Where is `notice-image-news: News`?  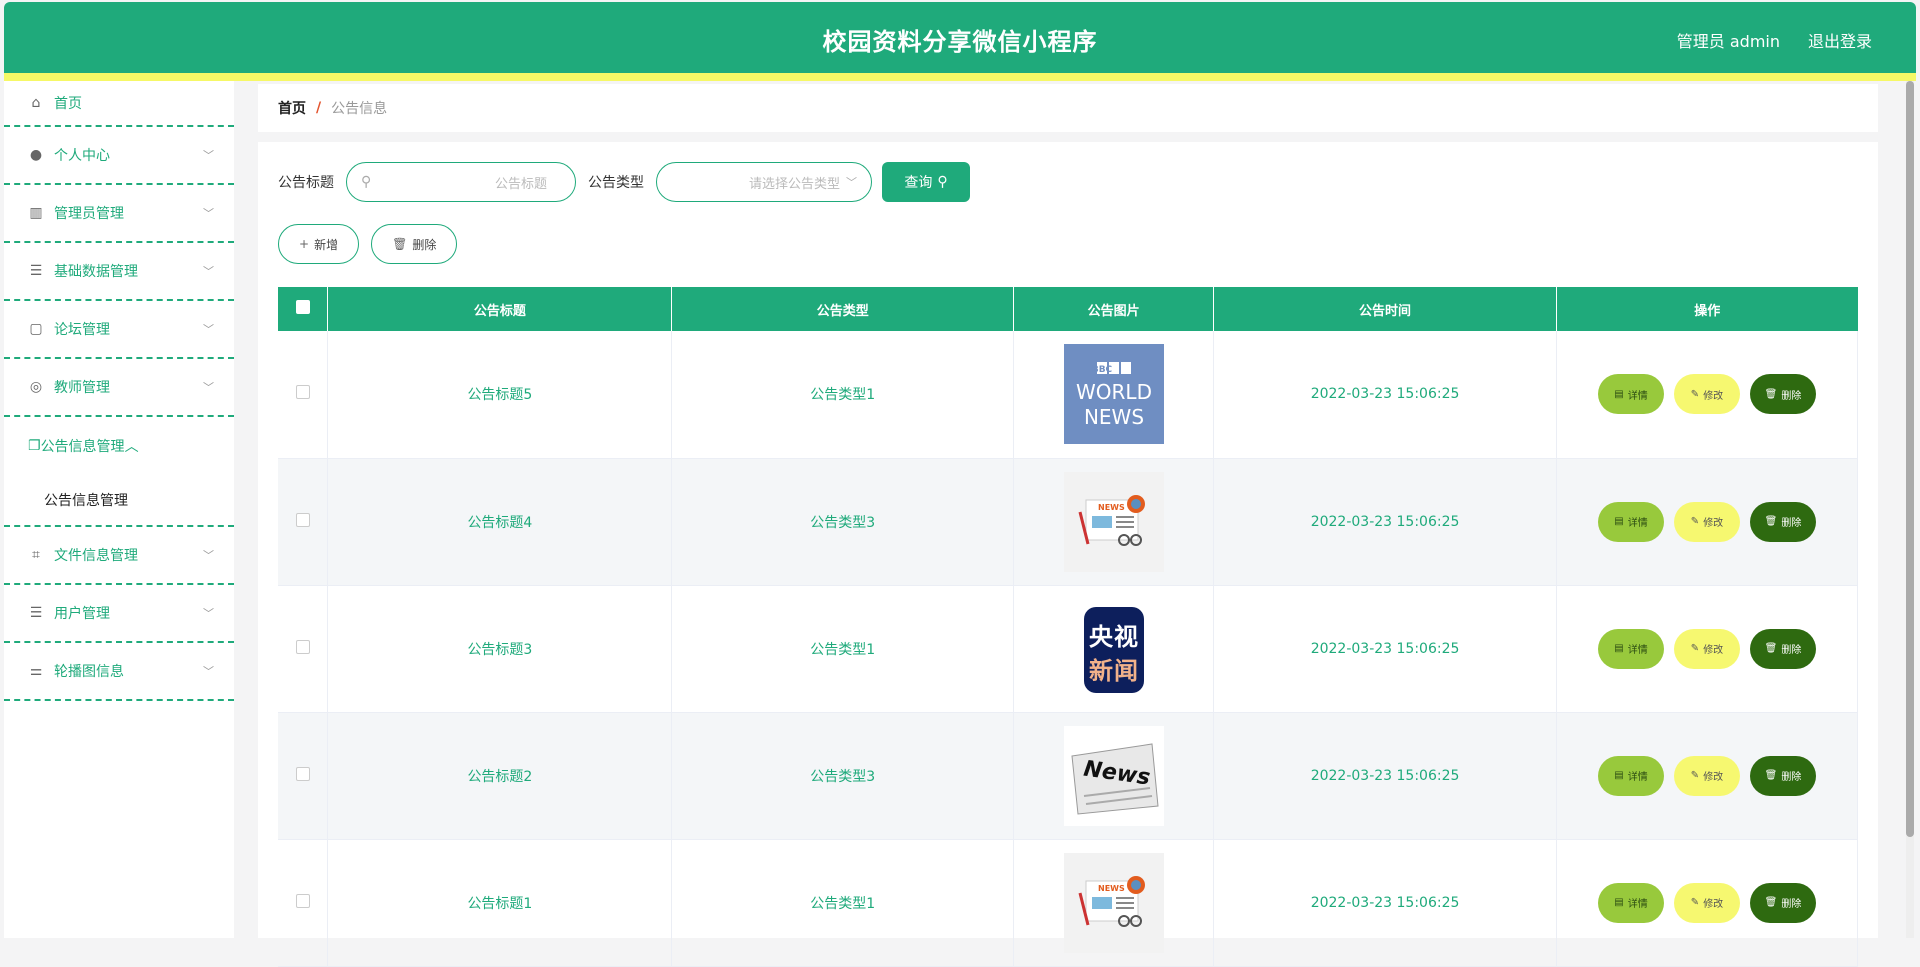
notice-image-news: News is located at coordinates (1113, 775).